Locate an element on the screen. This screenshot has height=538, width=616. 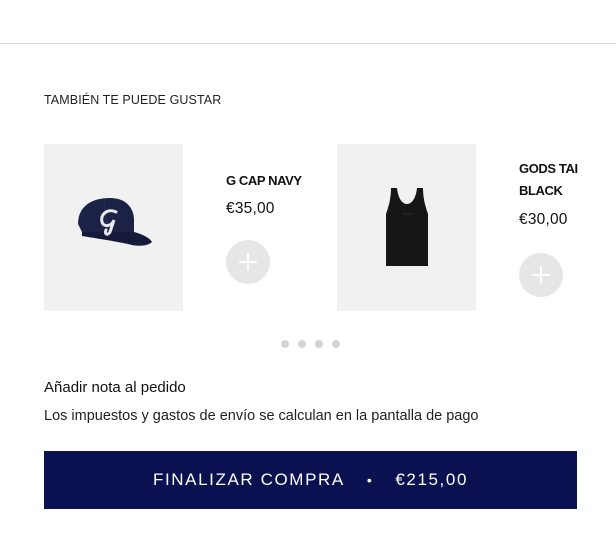
checkout-button: FINALIZAR COMPRA • €215,00 is located at coordinates (310, 480).